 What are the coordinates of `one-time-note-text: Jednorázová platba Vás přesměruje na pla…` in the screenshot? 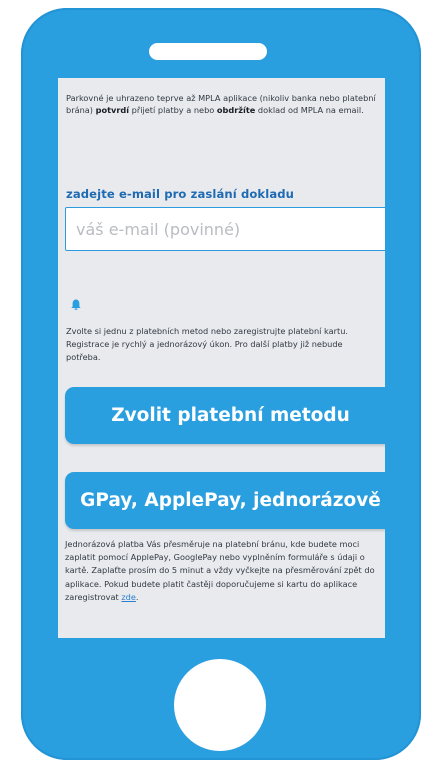 It's located at (220, 570).